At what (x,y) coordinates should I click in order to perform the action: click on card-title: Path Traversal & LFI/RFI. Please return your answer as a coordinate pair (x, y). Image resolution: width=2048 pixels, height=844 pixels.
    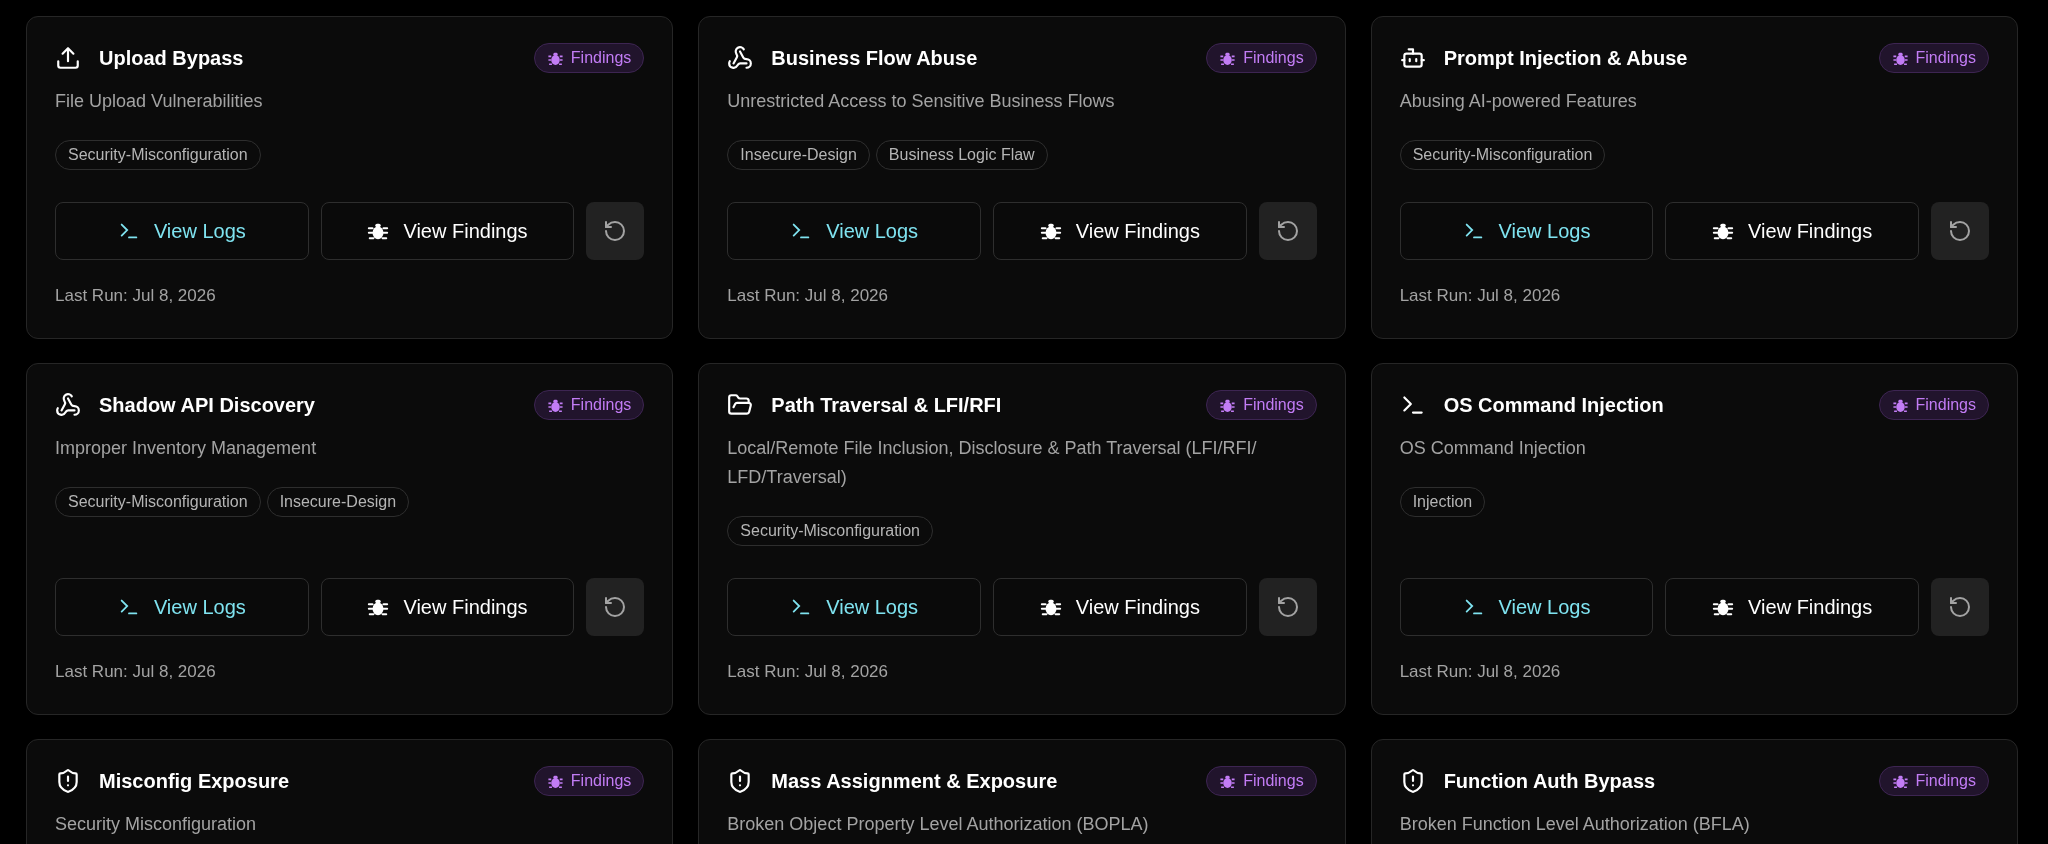
    Looking at the image, I should click on (887, 405).